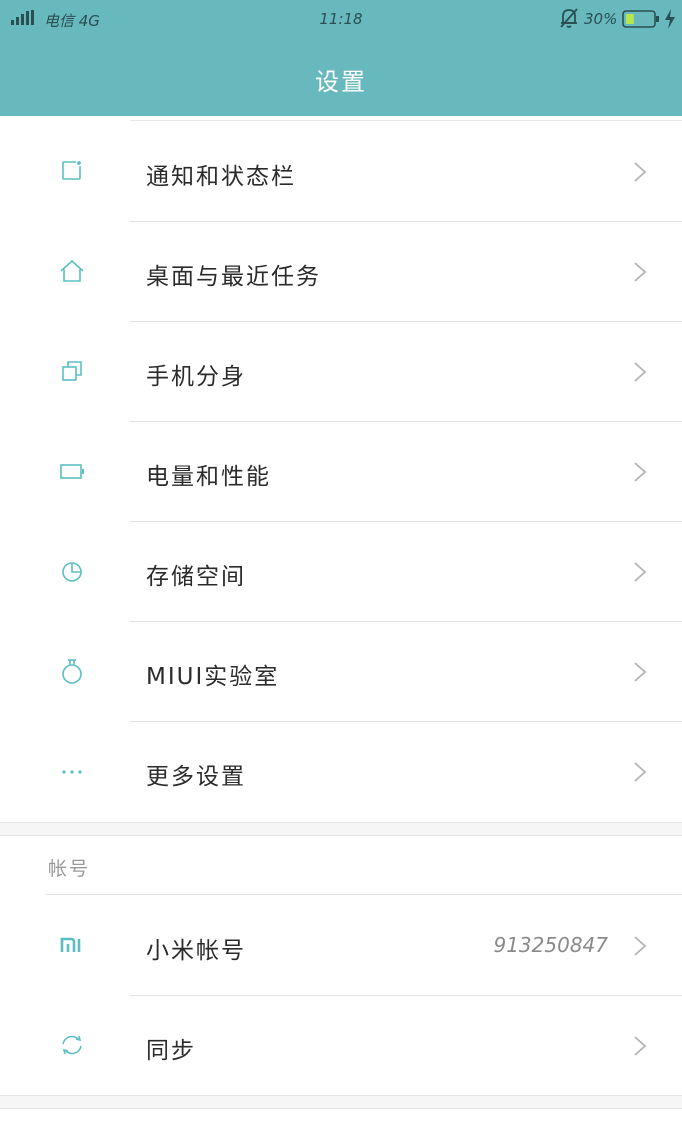 This screenshot has height=1127, width=682. Describe the element at coordinates (213, 677) in the screenshot. I see `settings-item-label: MIUI实验室` at that location.